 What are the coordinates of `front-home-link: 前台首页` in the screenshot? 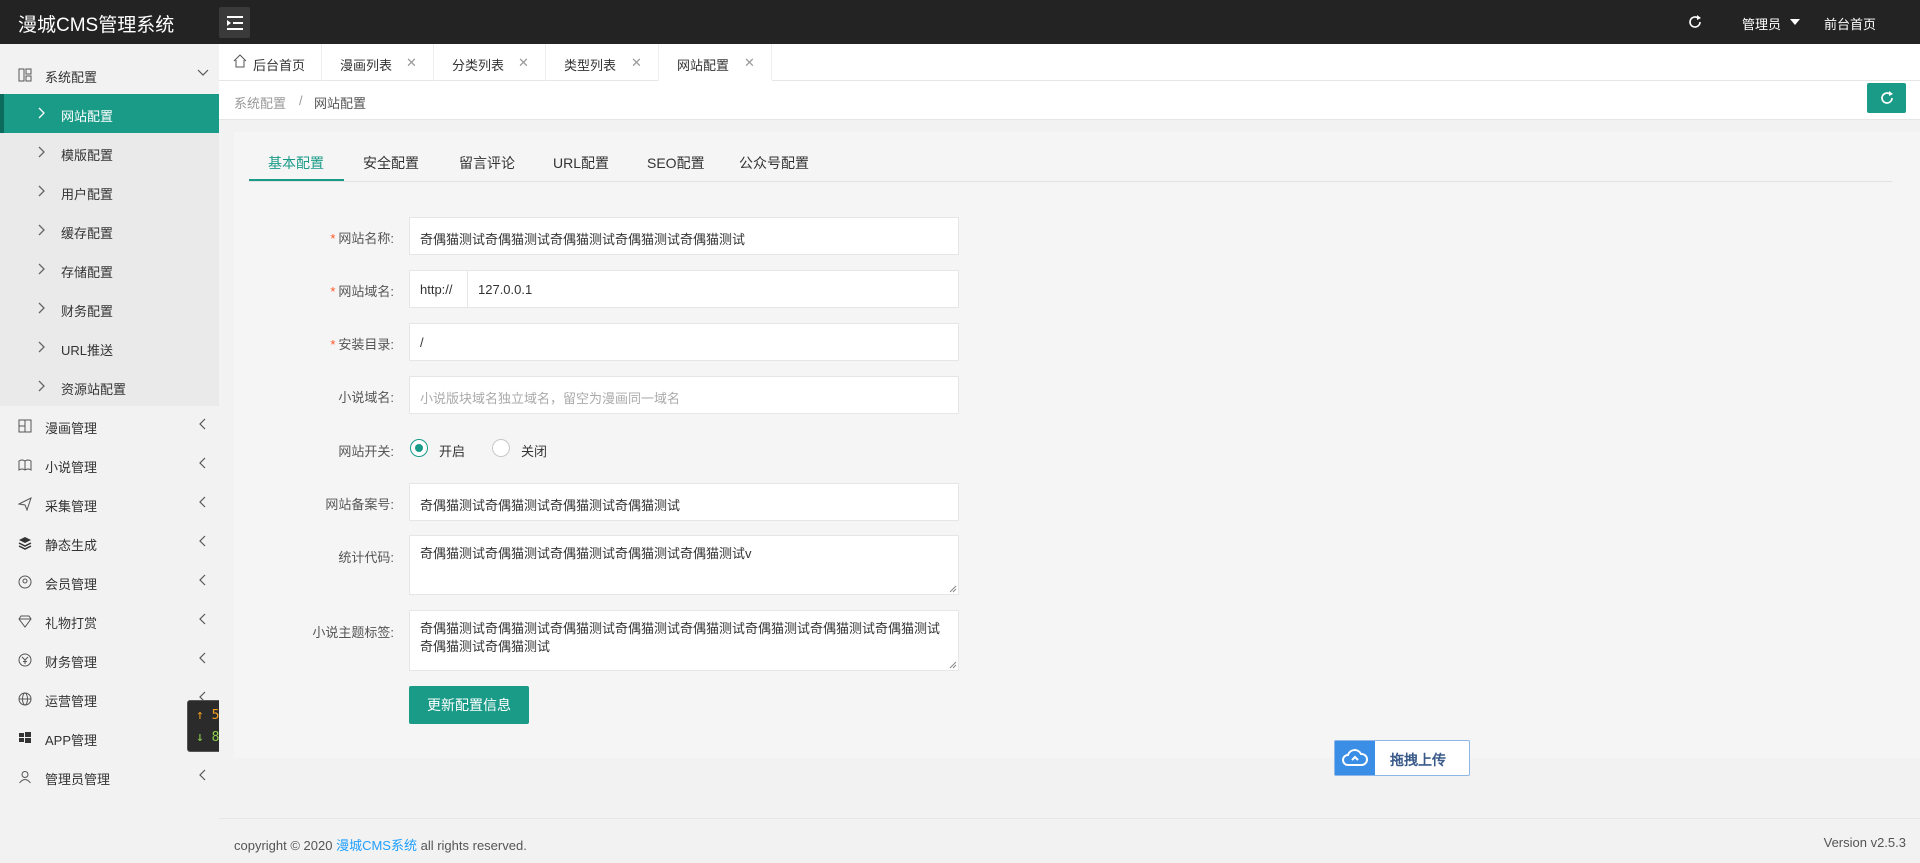 It's located at (1850, 23).